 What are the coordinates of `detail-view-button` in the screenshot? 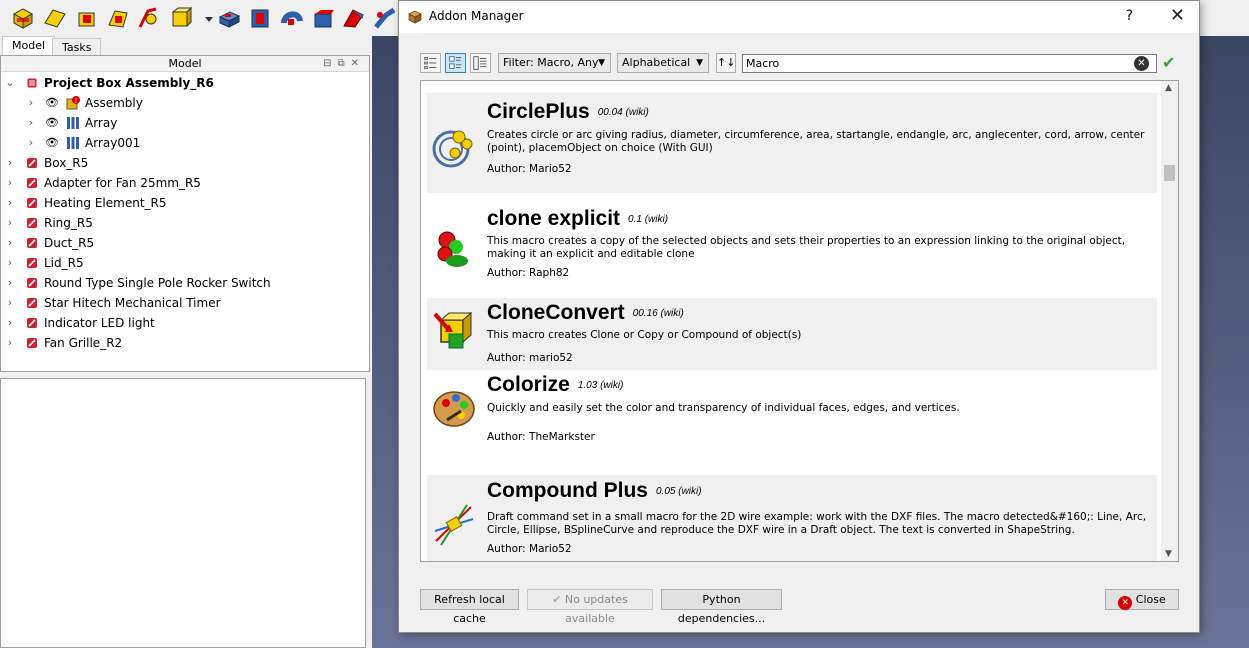 It's located at (455, 63).